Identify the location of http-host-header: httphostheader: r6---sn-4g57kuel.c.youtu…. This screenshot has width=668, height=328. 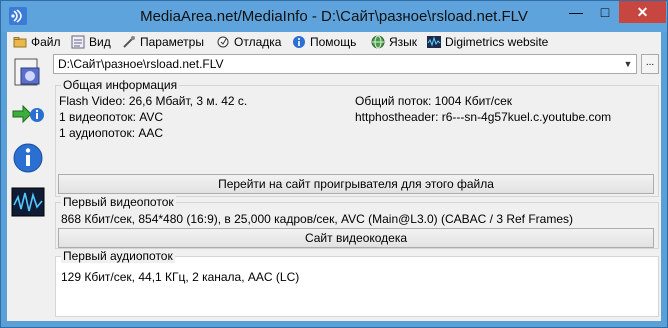
(483, 117).